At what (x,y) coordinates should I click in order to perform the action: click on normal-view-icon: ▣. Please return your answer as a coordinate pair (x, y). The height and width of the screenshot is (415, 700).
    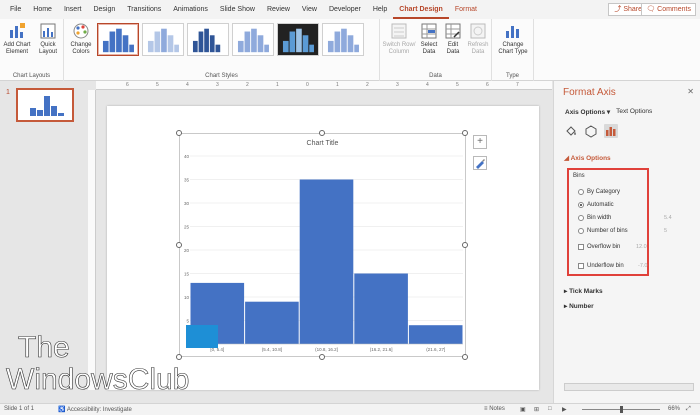
    Looking at the image, I should click on (523, 409).